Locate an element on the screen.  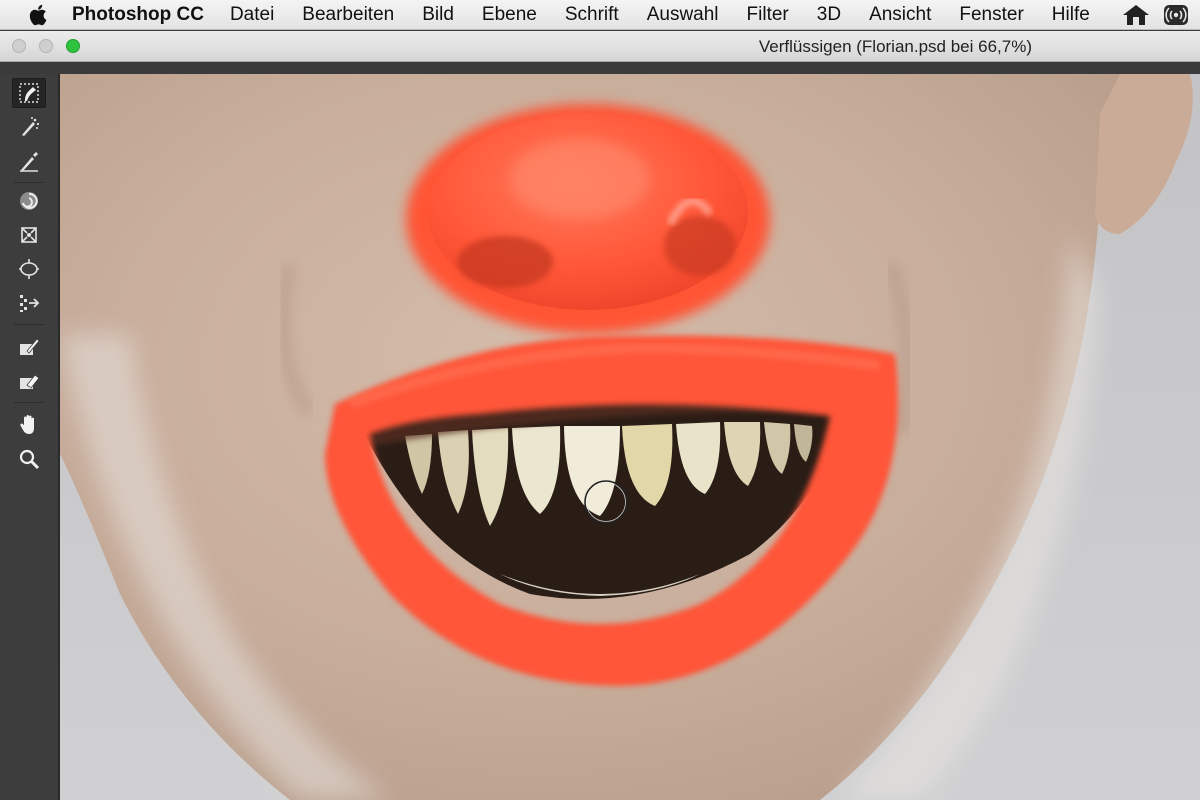
window-title: Verflüssigen (Florian.psd bei 66,7%) is located at coordinates (895, 46).